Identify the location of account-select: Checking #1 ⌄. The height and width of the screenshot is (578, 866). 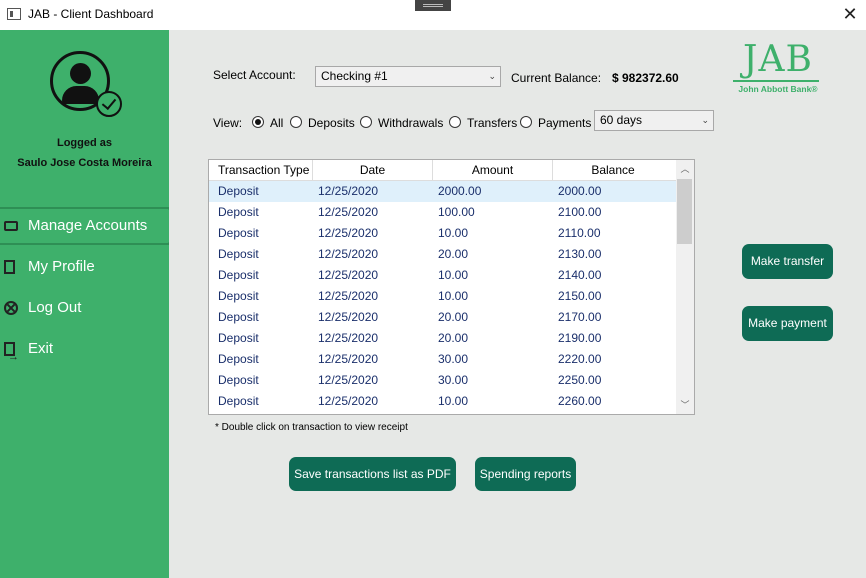
(408, 76).